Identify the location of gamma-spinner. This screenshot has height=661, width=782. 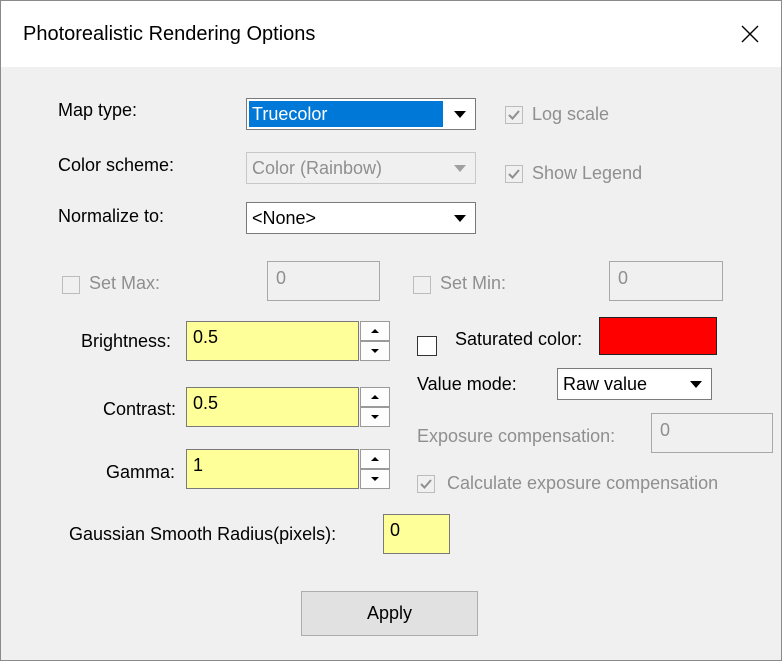
(375, 469).